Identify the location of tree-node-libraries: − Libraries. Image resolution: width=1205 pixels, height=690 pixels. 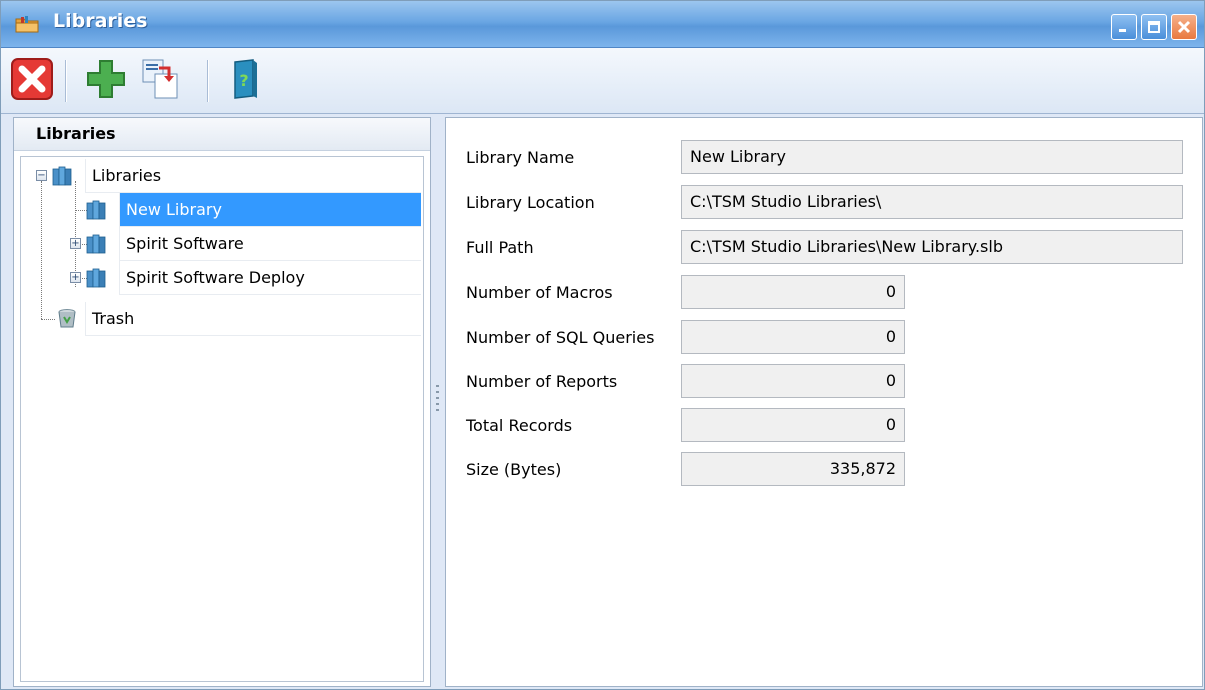
(221, 176).